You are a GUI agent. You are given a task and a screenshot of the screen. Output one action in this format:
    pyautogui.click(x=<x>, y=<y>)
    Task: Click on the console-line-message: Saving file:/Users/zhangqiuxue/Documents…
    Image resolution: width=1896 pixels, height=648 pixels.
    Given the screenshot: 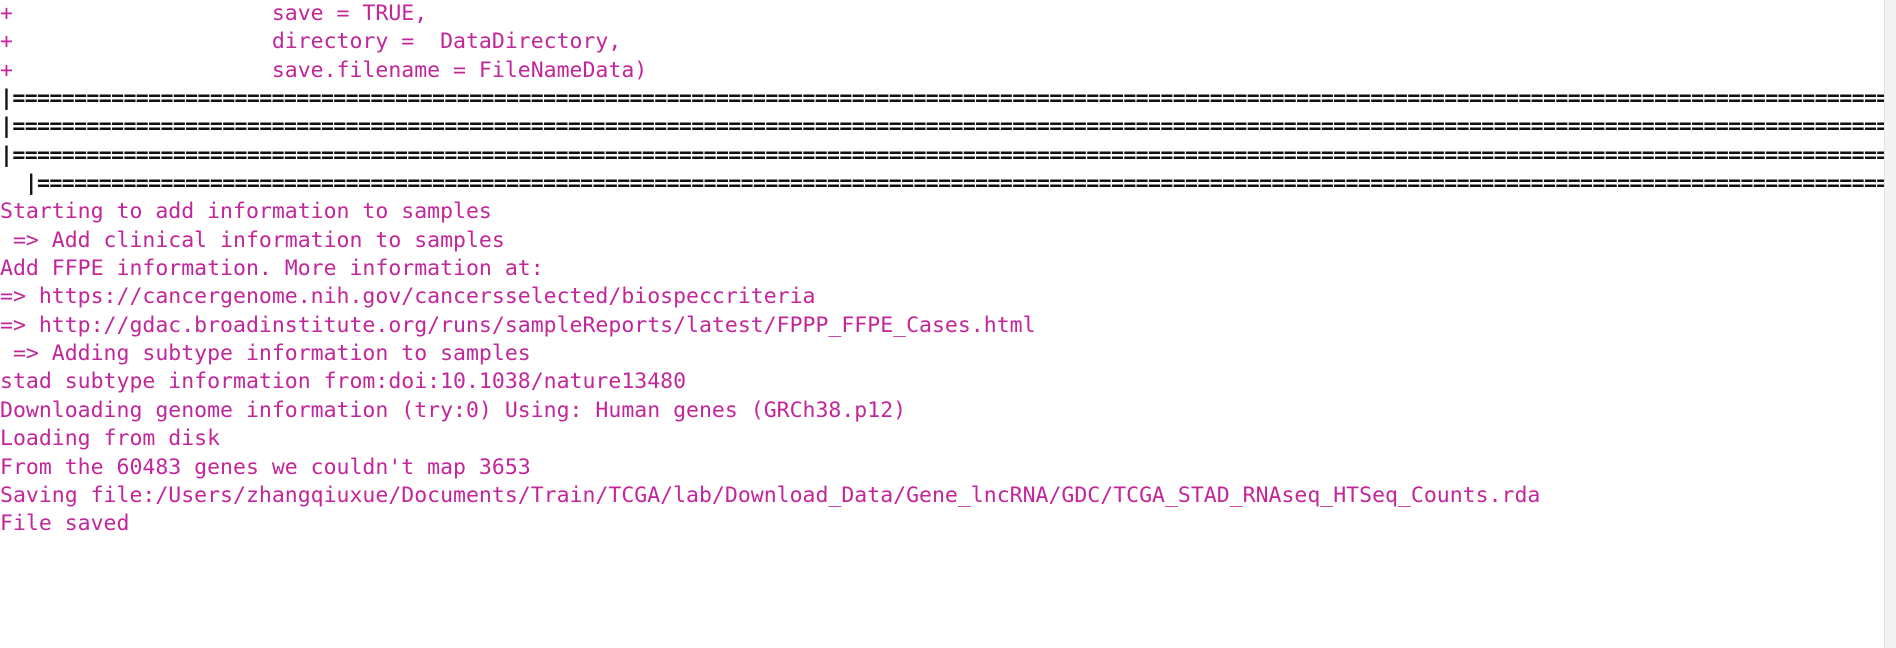 What is the action you would take?
    pyautogui.click(x=770, y=495)
    